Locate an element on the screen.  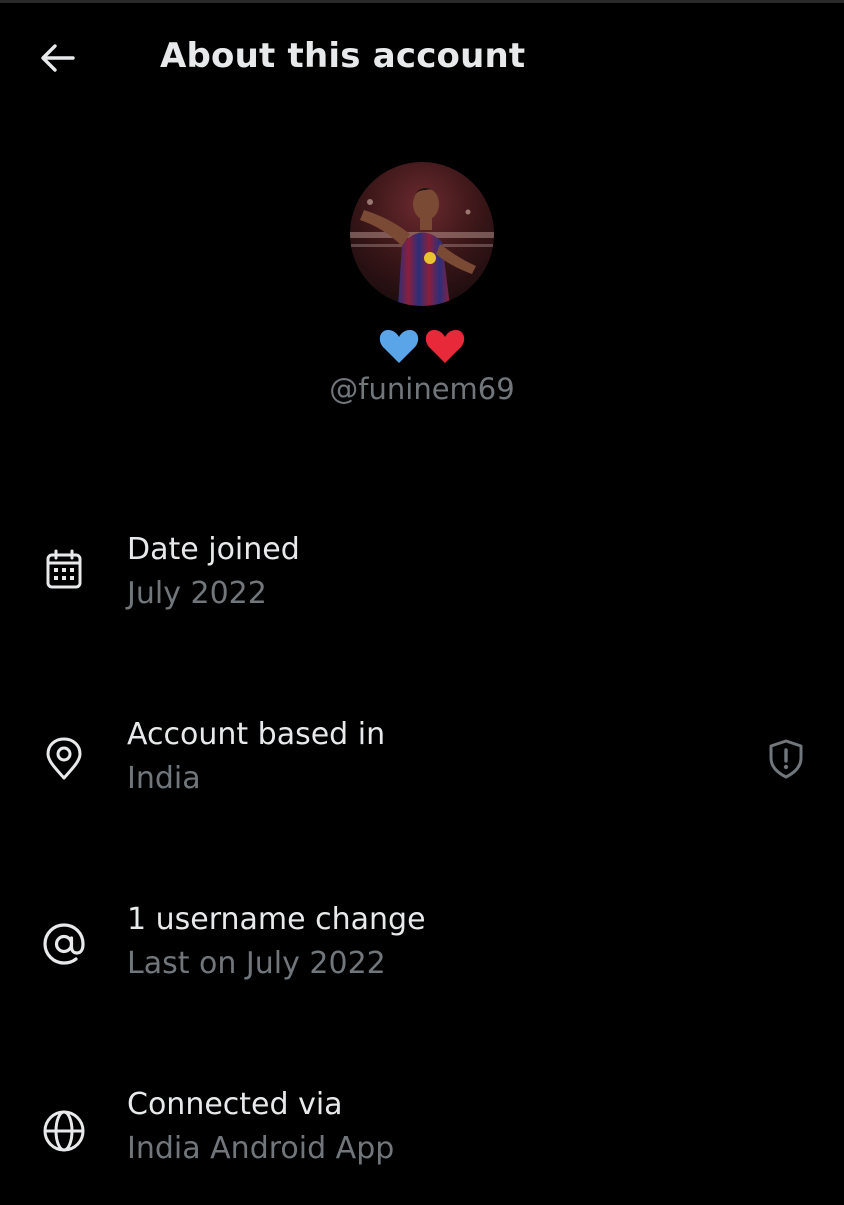
connected-via-label: Connected via is located at coordinates (235, 1104).